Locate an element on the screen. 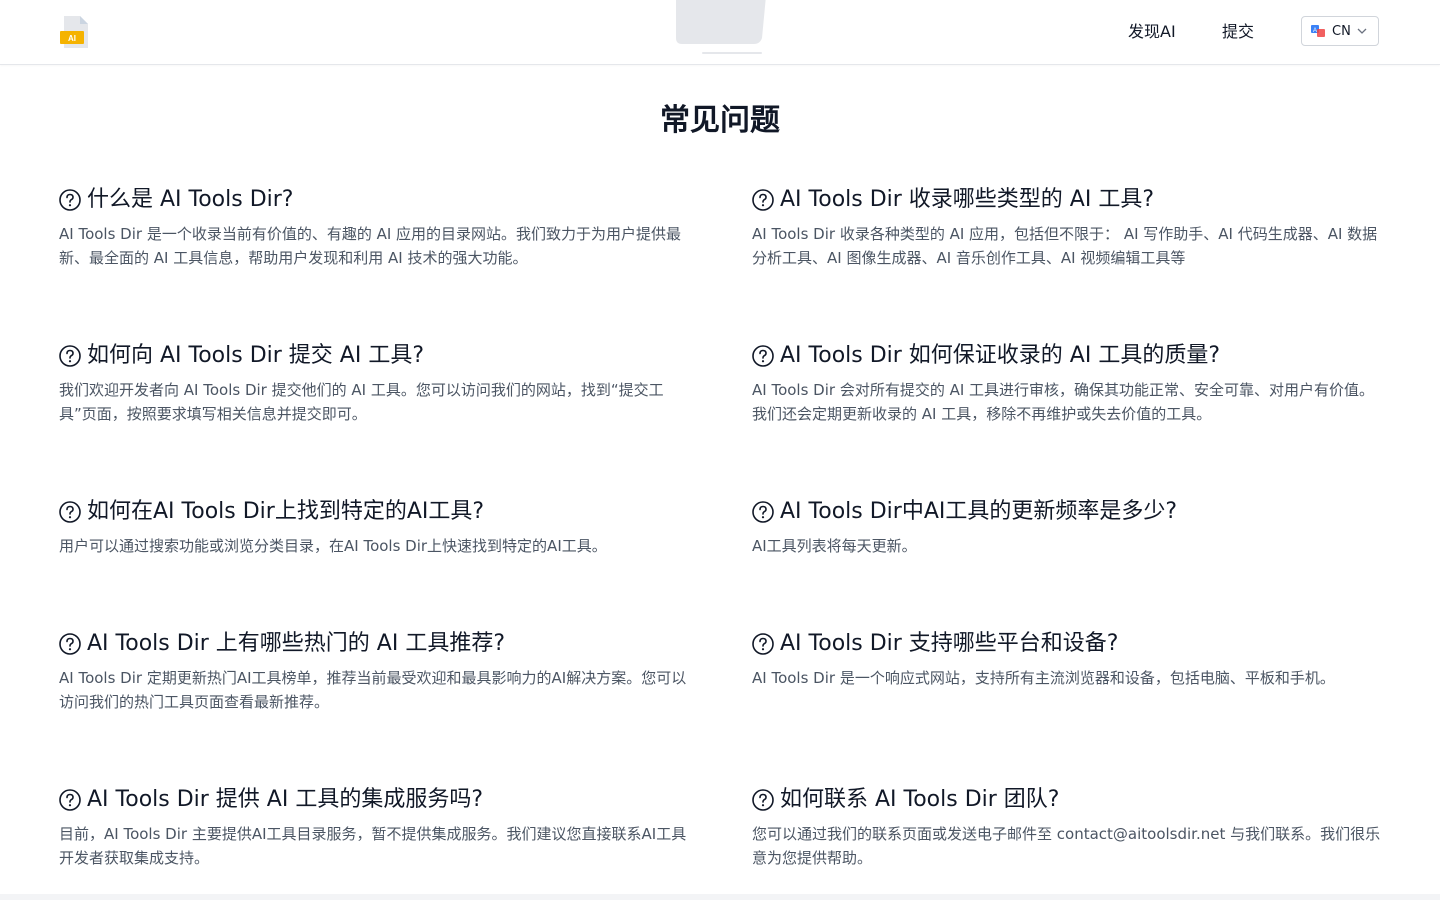 This screenshot has height=900, width=1440. faq-question-text: AI Tools Dir中AI工具的更新频率是多少? is located at coordinates (979, 511).